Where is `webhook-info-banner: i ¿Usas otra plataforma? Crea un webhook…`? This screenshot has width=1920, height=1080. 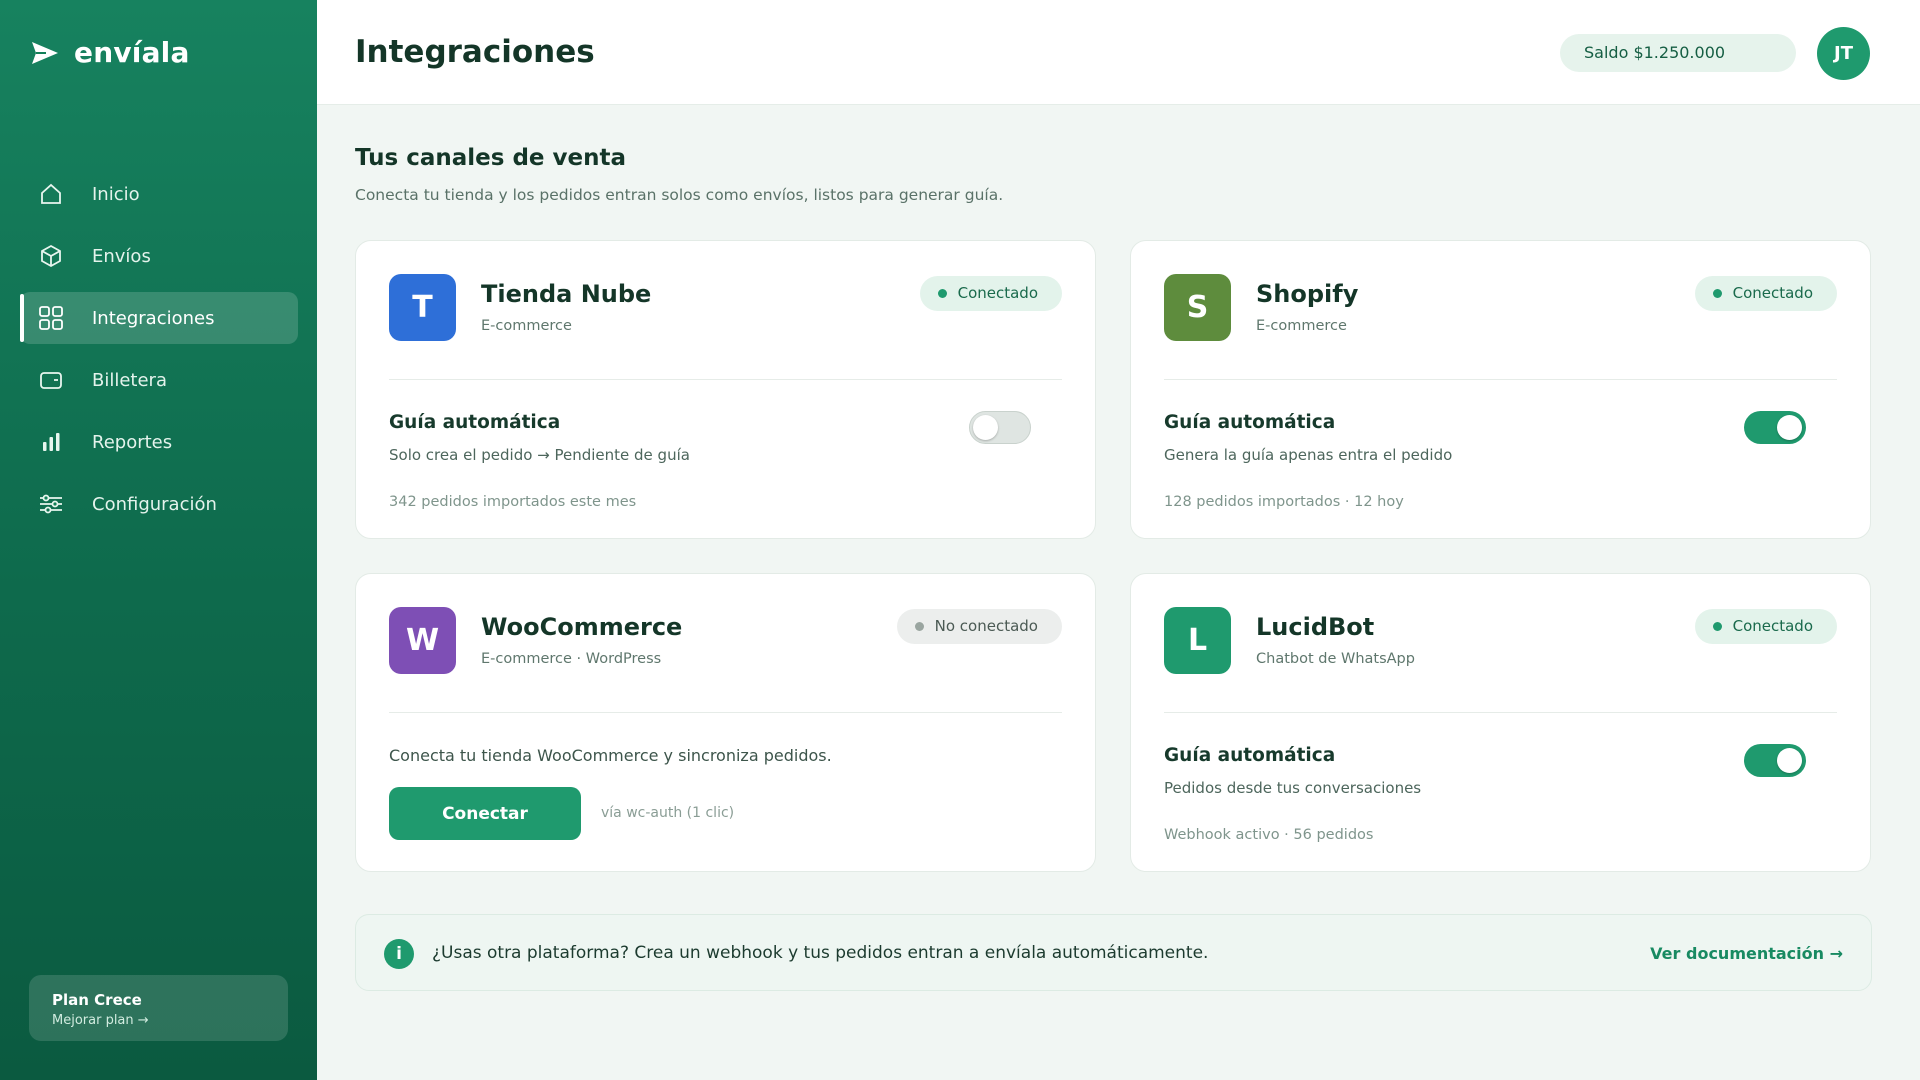 webhook-info-banner: i ¿Usas otra plataforma? Crea un webhook… is located at coordinates (1113, 952).